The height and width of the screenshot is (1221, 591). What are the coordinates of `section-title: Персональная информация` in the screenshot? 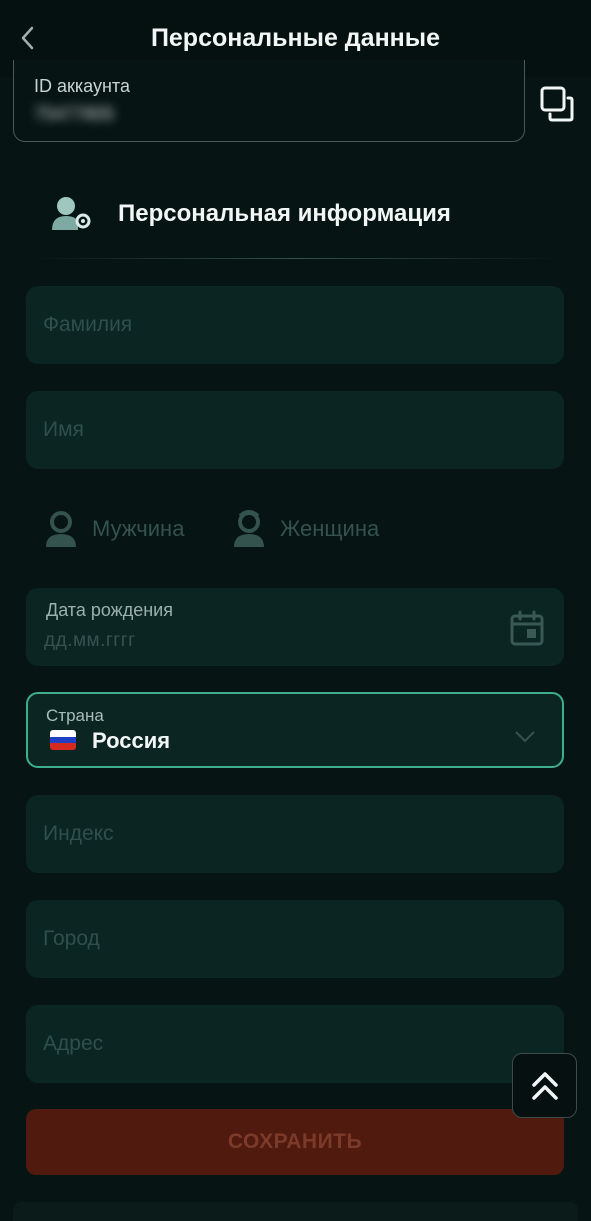 It's located at (284, 213).